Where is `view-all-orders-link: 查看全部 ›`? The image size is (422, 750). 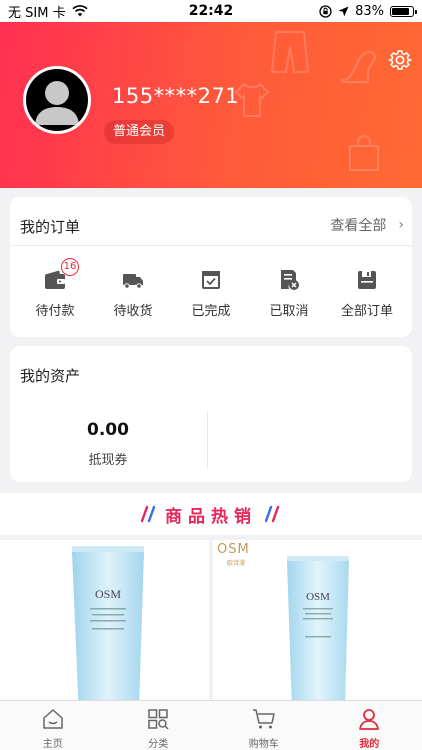 view-all-orders-link: 查看全部 › is located at coordinates (367, 225).